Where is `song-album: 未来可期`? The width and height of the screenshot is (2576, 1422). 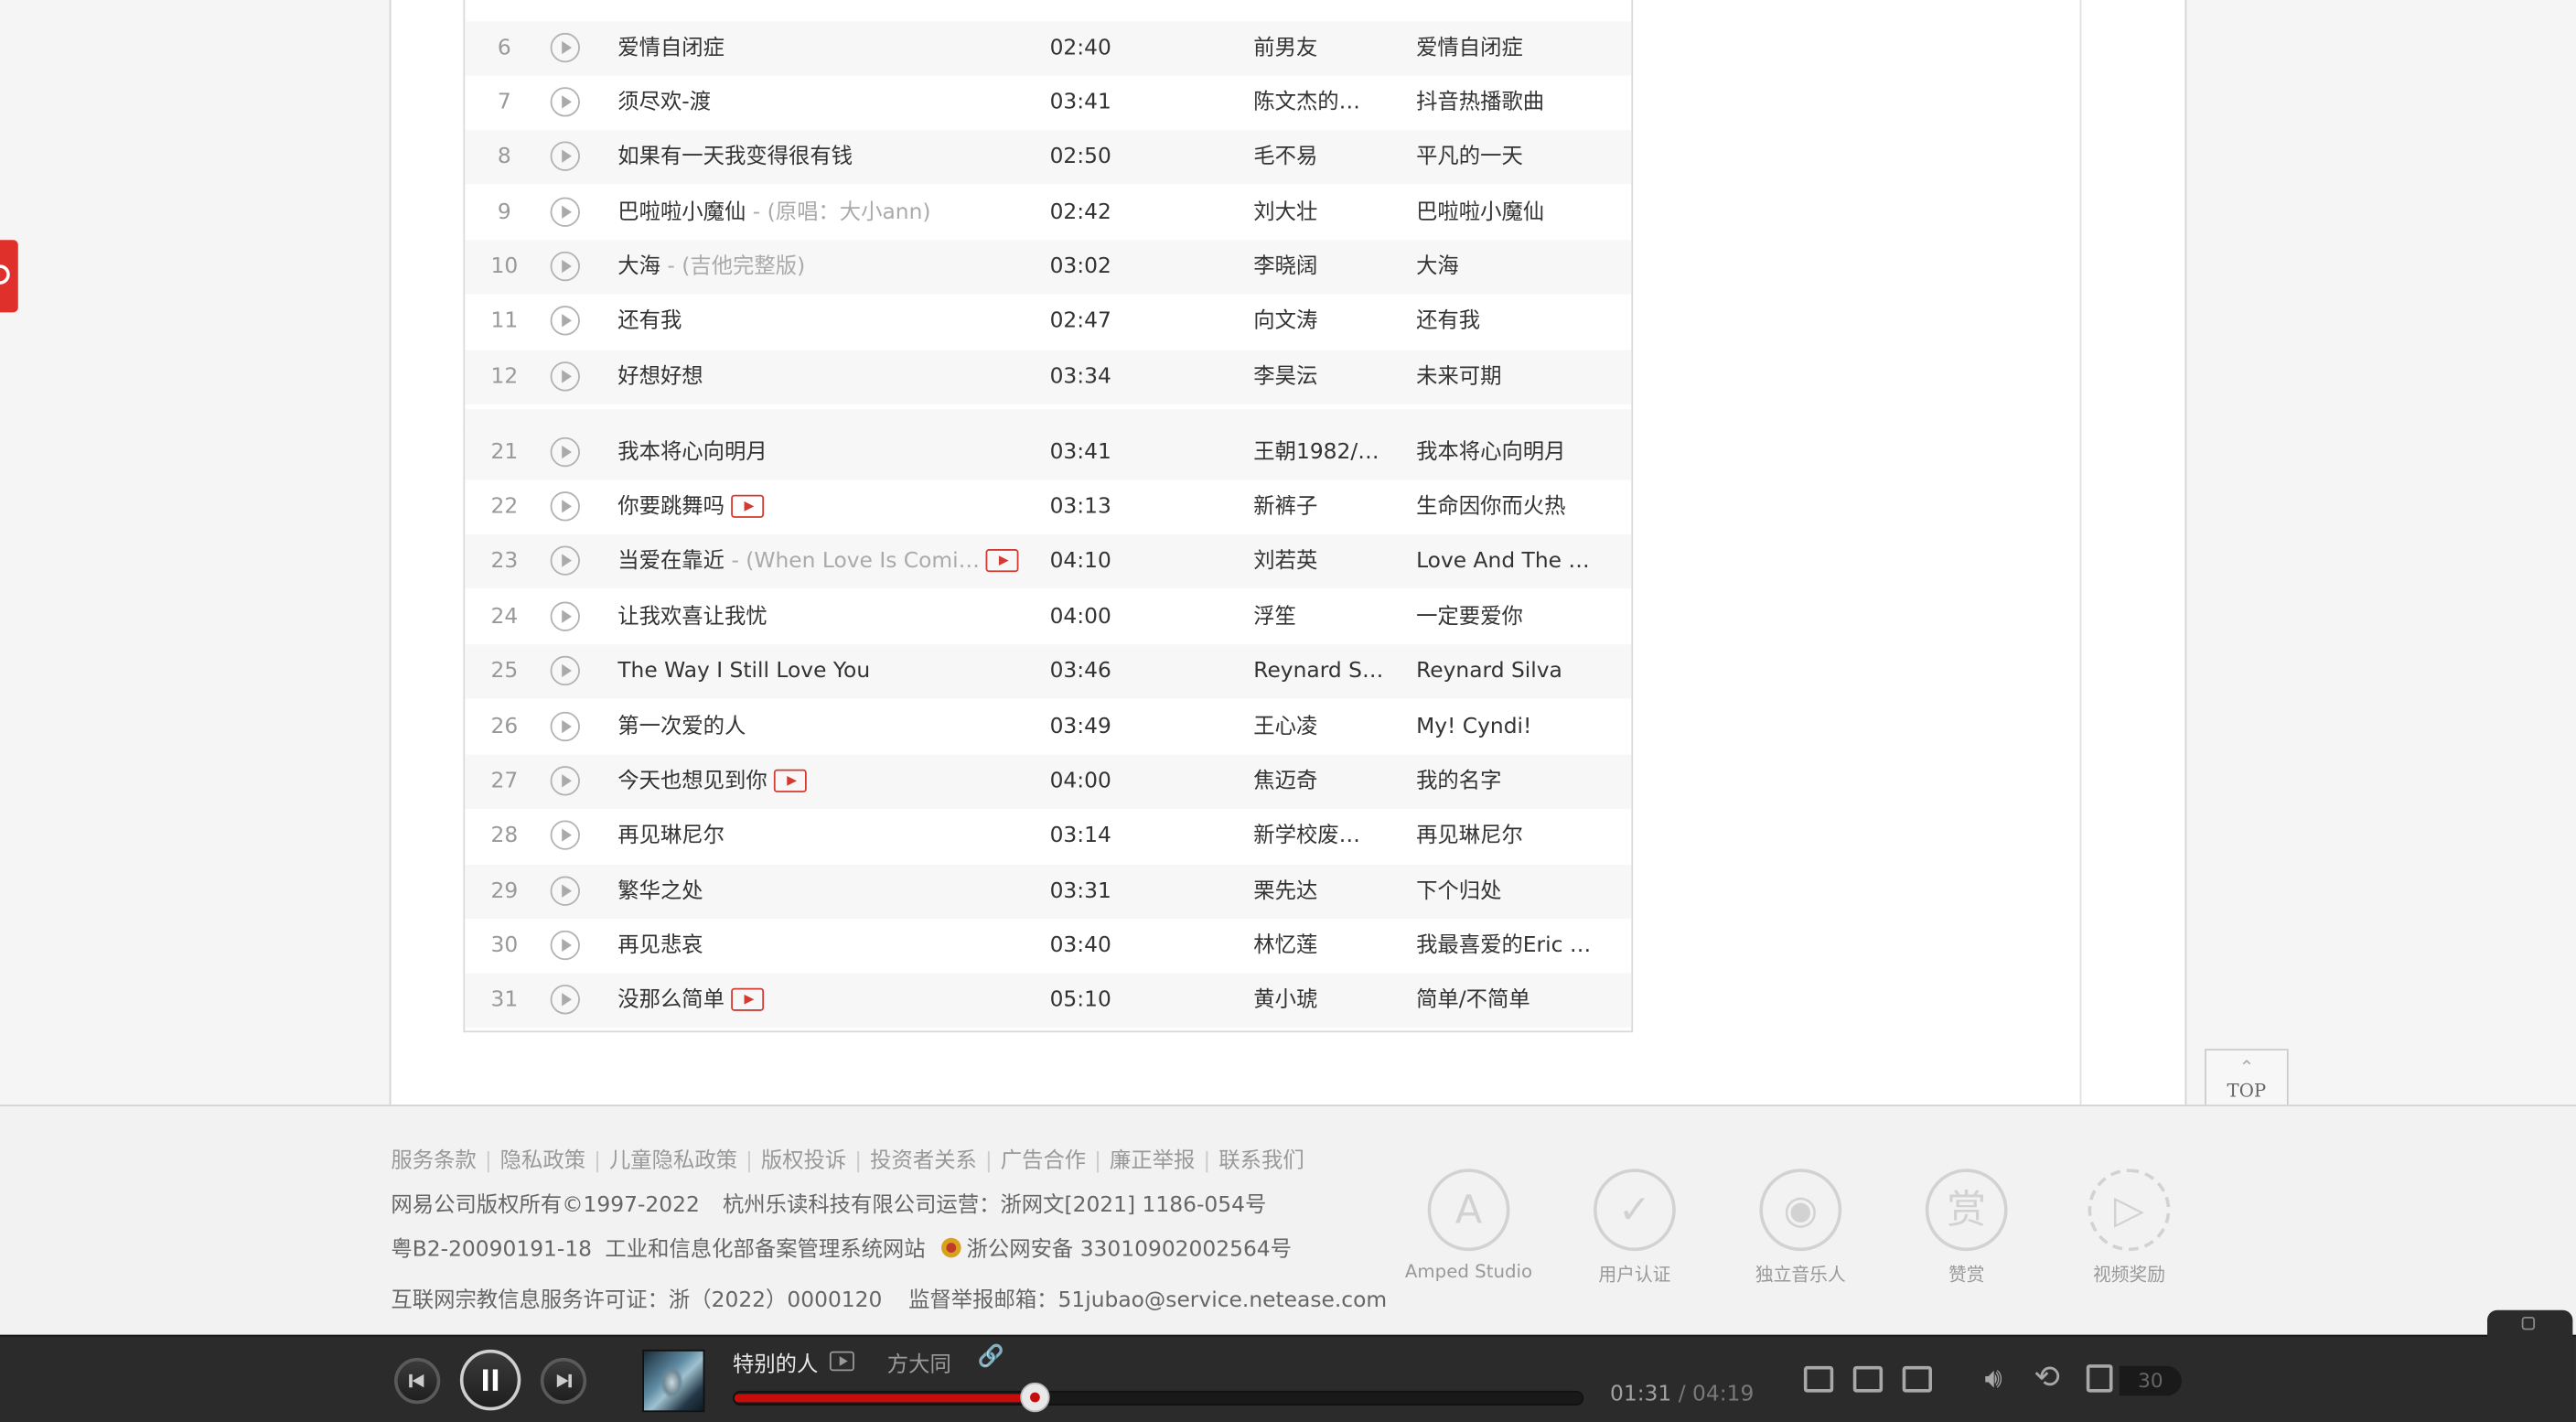 song-album: 未来可期 is located at coordinates (1506, 377).